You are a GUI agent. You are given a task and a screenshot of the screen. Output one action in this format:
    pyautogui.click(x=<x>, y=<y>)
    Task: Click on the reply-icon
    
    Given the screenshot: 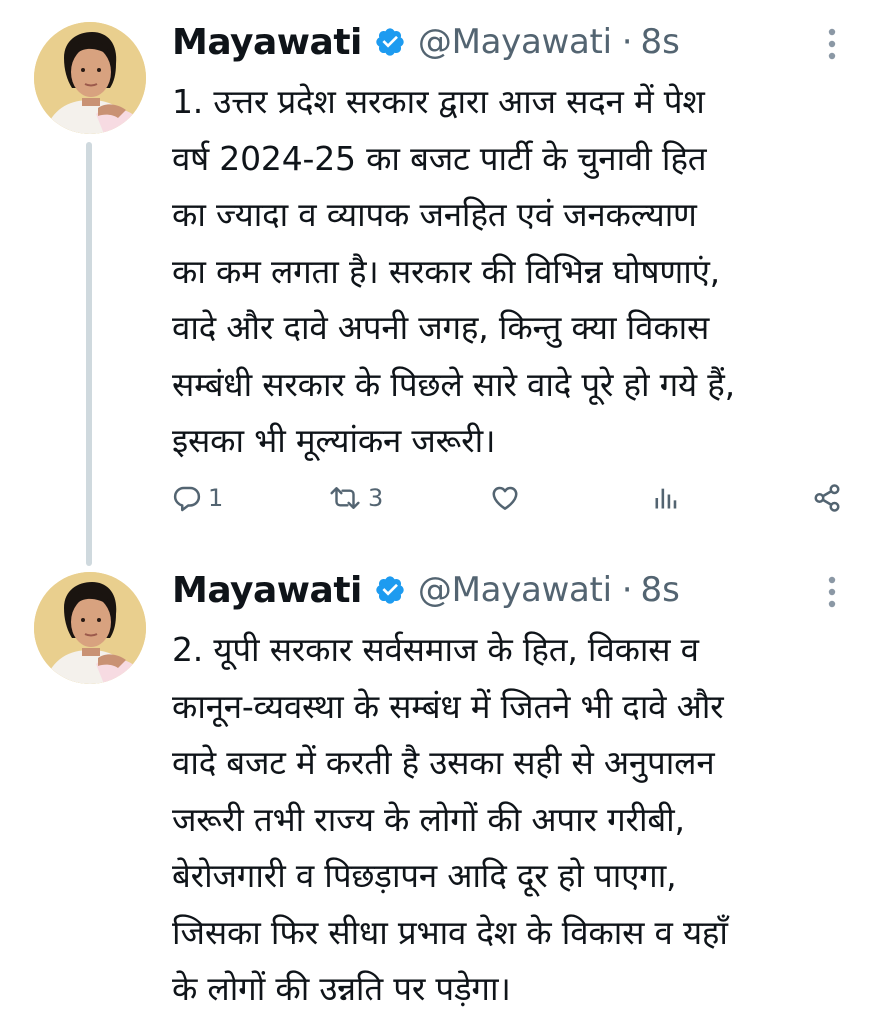 What is the action you would take?
    pyautogui.click(x=187, y=499)
    